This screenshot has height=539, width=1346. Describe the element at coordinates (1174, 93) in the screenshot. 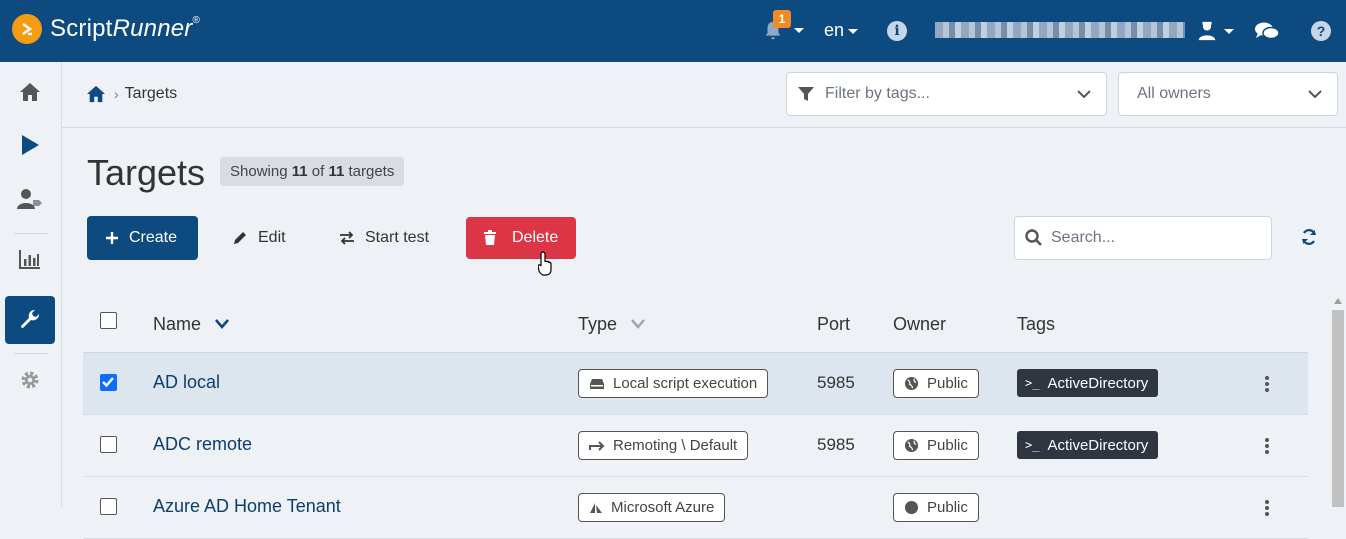

I see `owner-filter-value: All owners` at that location.